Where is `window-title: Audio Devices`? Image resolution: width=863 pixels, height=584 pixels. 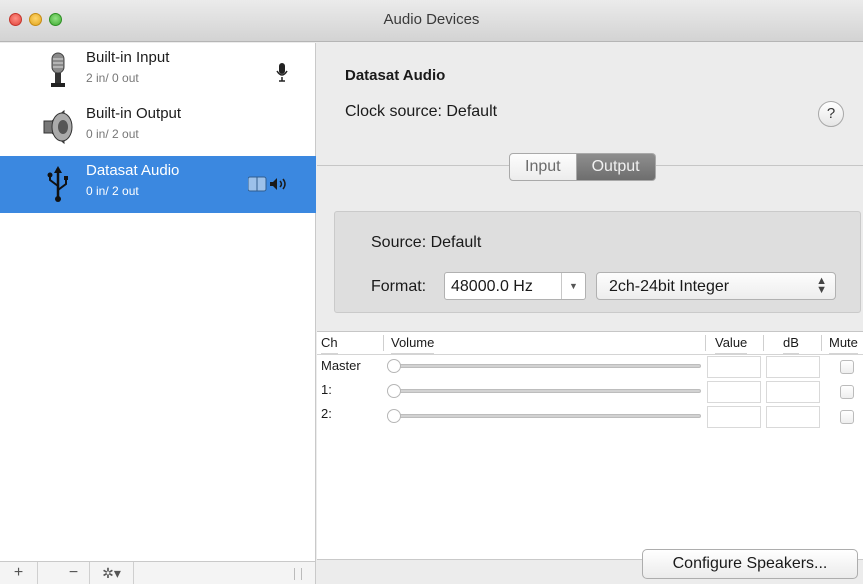
window-title: Audio Devices is located at coordinates (431, 19).